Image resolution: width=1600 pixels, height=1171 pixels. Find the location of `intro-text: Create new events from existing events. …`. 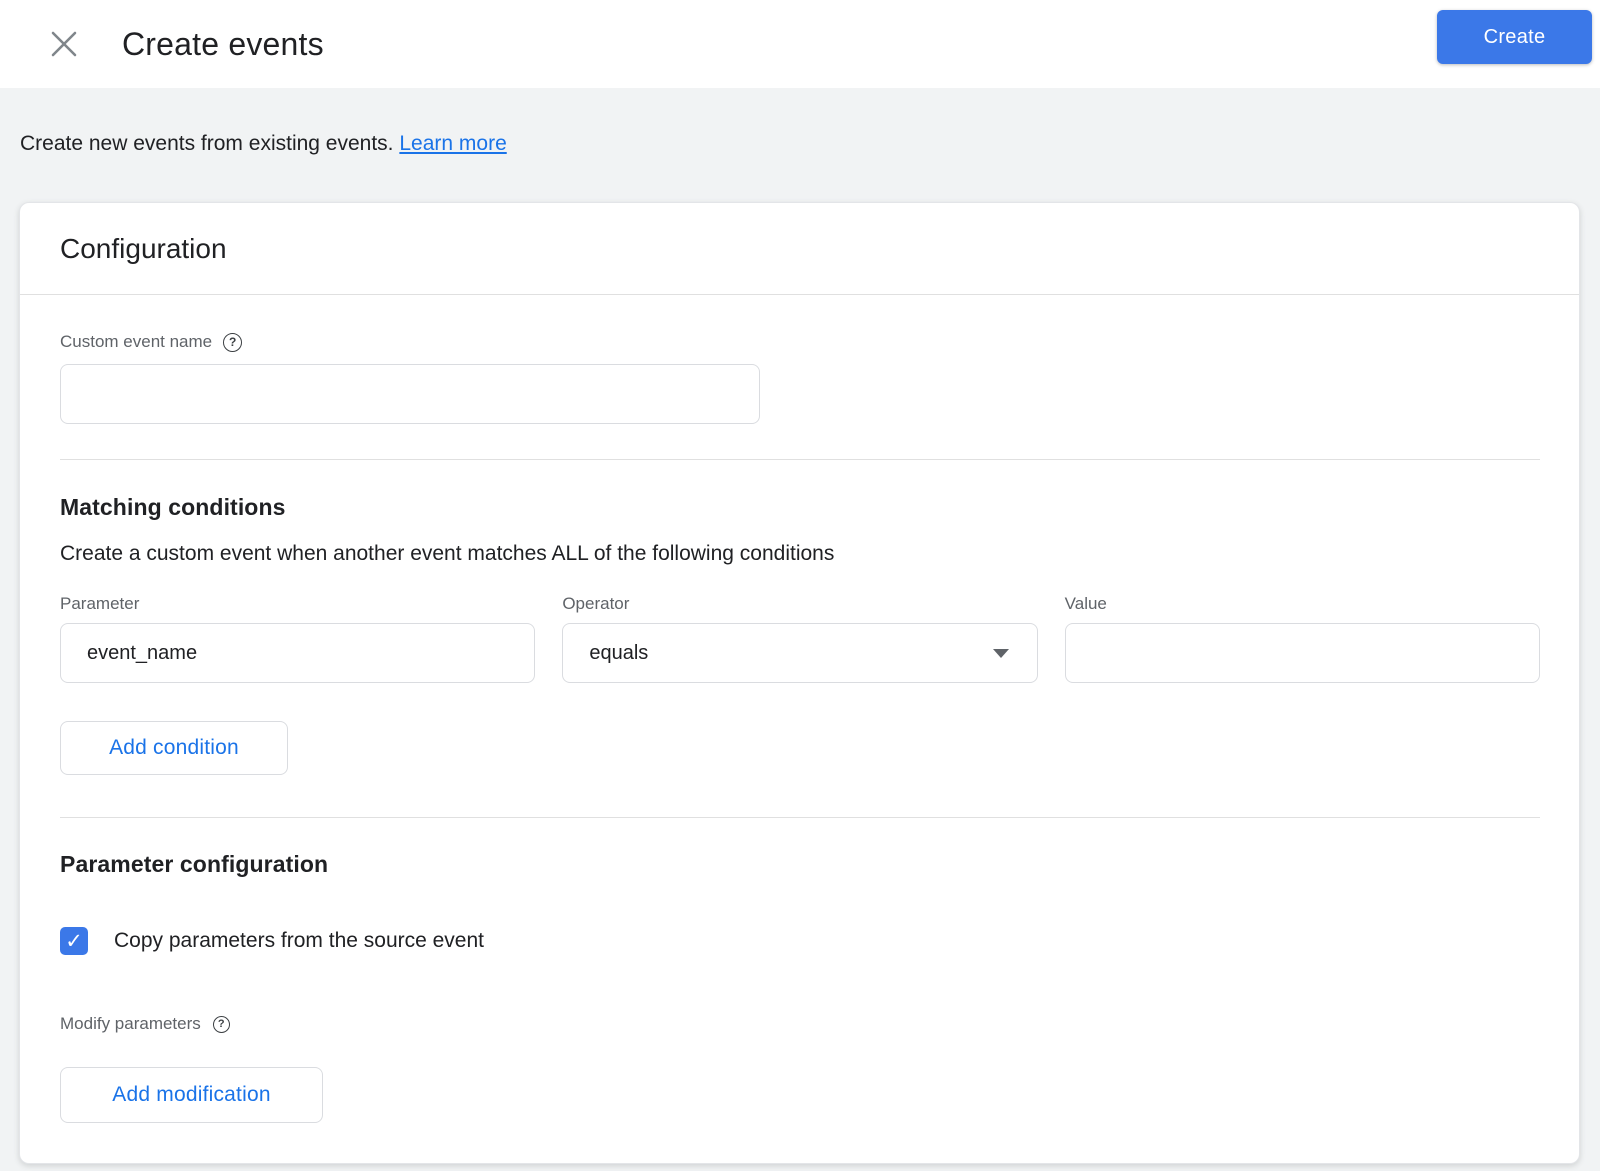

intro-text: Create new events from existing events. … is located at coordinates (810, 144).